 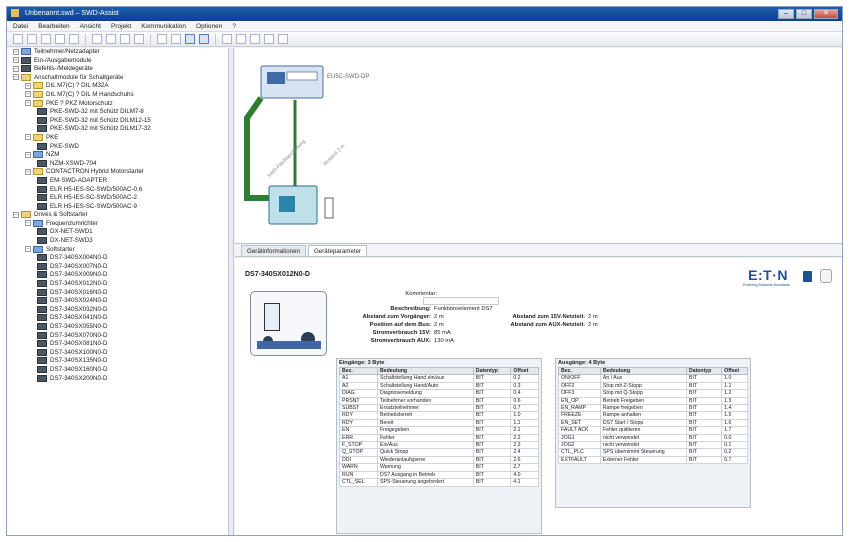 I want to click on tree-item: − Softstarter, so click(x=117, y=250).